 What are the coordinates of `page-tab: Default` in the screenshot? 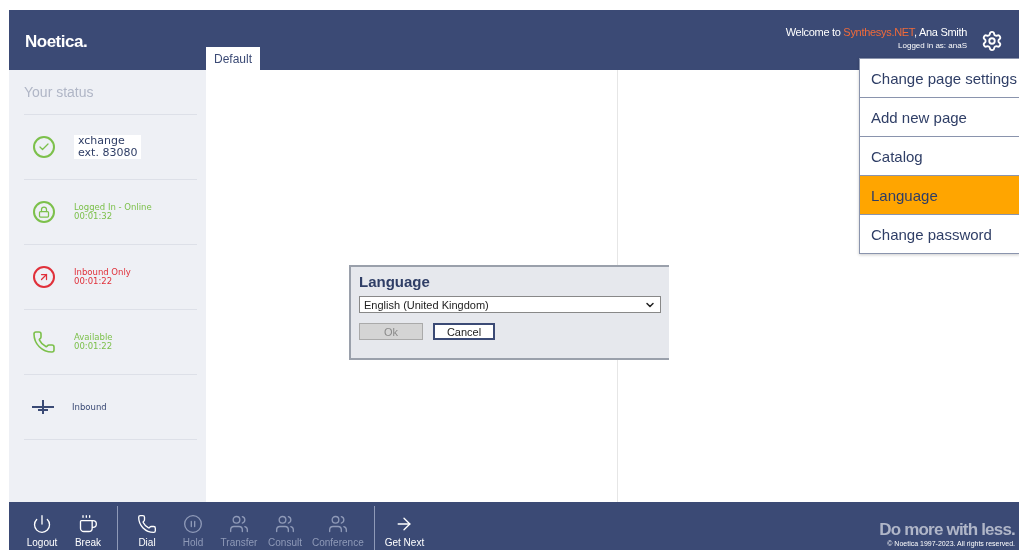 It's located at (233, 58).